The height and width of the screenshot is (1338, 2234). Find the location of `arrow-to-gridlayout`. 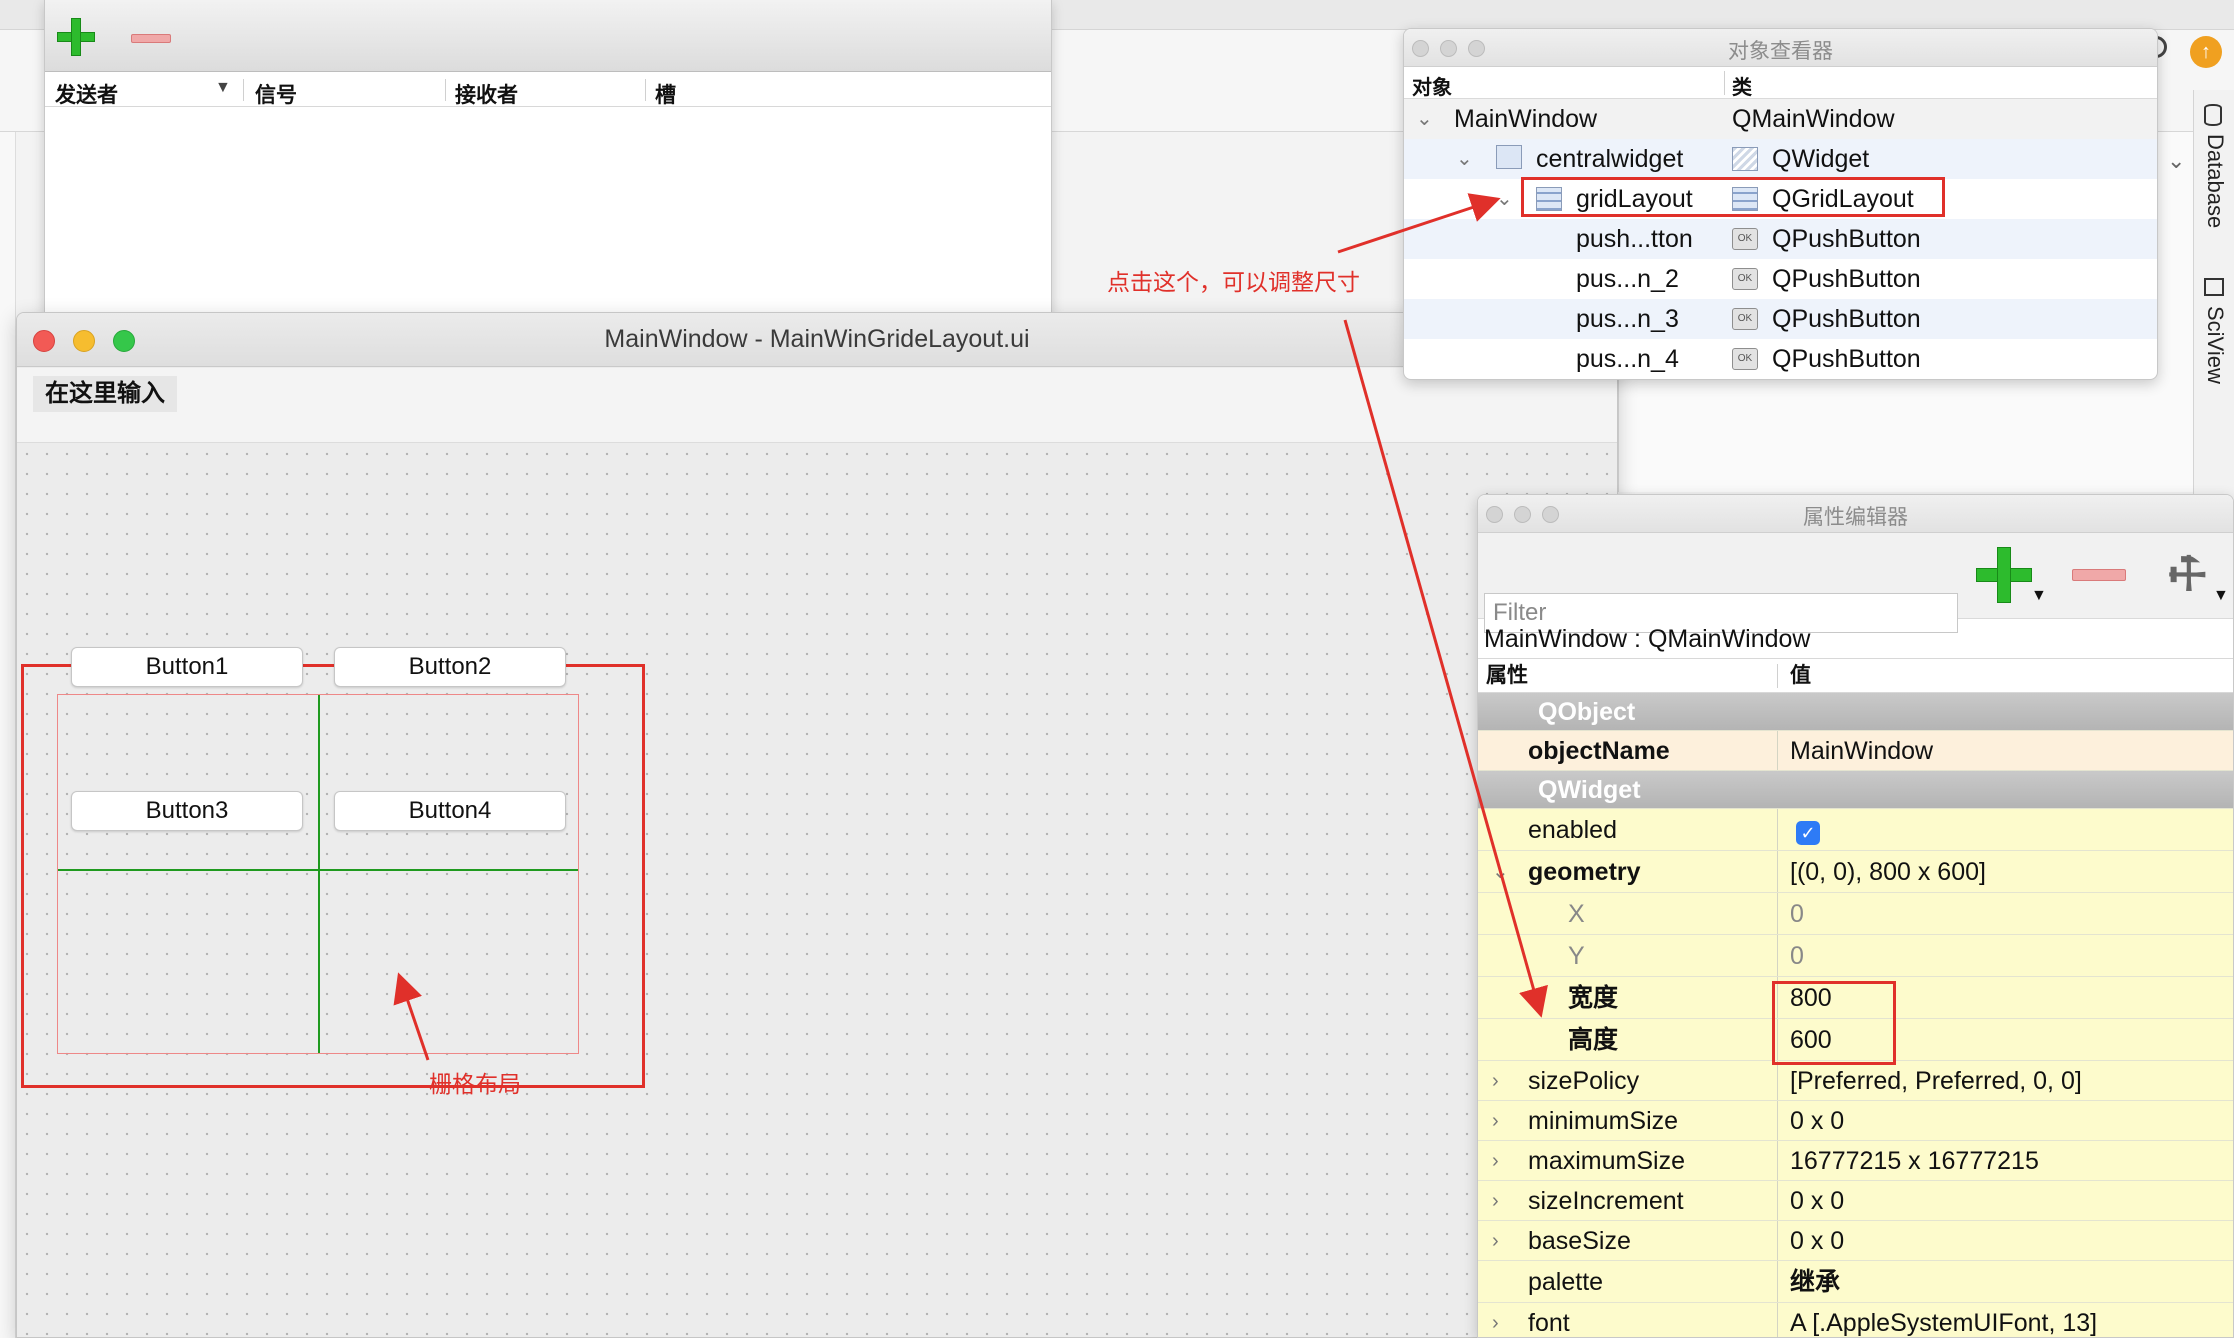

arrow-to-gridlayout is located at coordinates (1419, 223).